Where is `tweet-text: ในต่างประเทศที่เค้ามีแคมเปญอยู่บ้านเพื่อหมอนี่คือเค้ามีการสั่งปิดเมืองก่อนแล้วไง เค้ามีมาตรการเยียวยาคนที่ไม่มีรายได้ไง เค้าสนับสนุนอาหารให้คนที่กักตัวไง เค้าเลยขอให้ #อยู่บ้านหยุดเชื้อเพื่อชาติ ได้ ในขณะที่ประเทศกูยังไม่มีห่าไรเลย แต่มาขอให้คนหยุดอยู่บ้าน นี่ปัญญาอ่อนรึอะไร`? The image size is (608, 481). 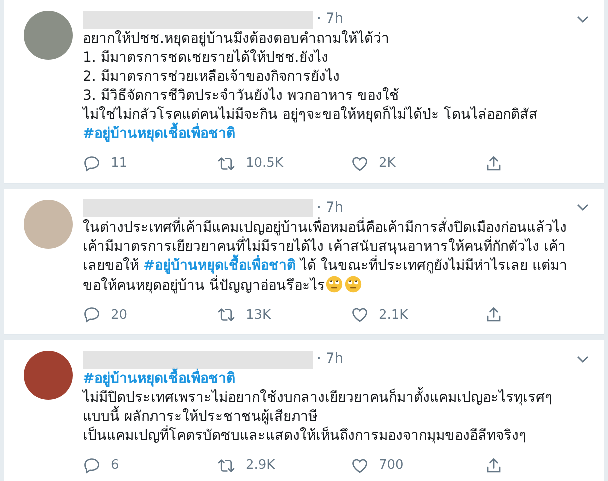
tweet-text: ในต่างประเทศที่เค้ามีแคมเปญอยู่บ้านเพื่อหมอนี่คือเค้ามีการสั่งปิดเมืองก่อนแล้วไง เค้ามีมาตรการเยียวยาคนที่ไม่มีรายได้ไง เค้าสนับสนุนอาหารให้คนที่กักตัวไง เค้าเลยขอให้ #อยู่บ้านหยุดเชื้อเพื่อชาติ ได้ ในขณะที่ประเทศกูยังไม่มีห่าไรเลย แต่มาขอให้คนหยุดอยู่บ้าน นี่ปัญญาอ่อนรึอะไร is located at coordinates (326, 257).